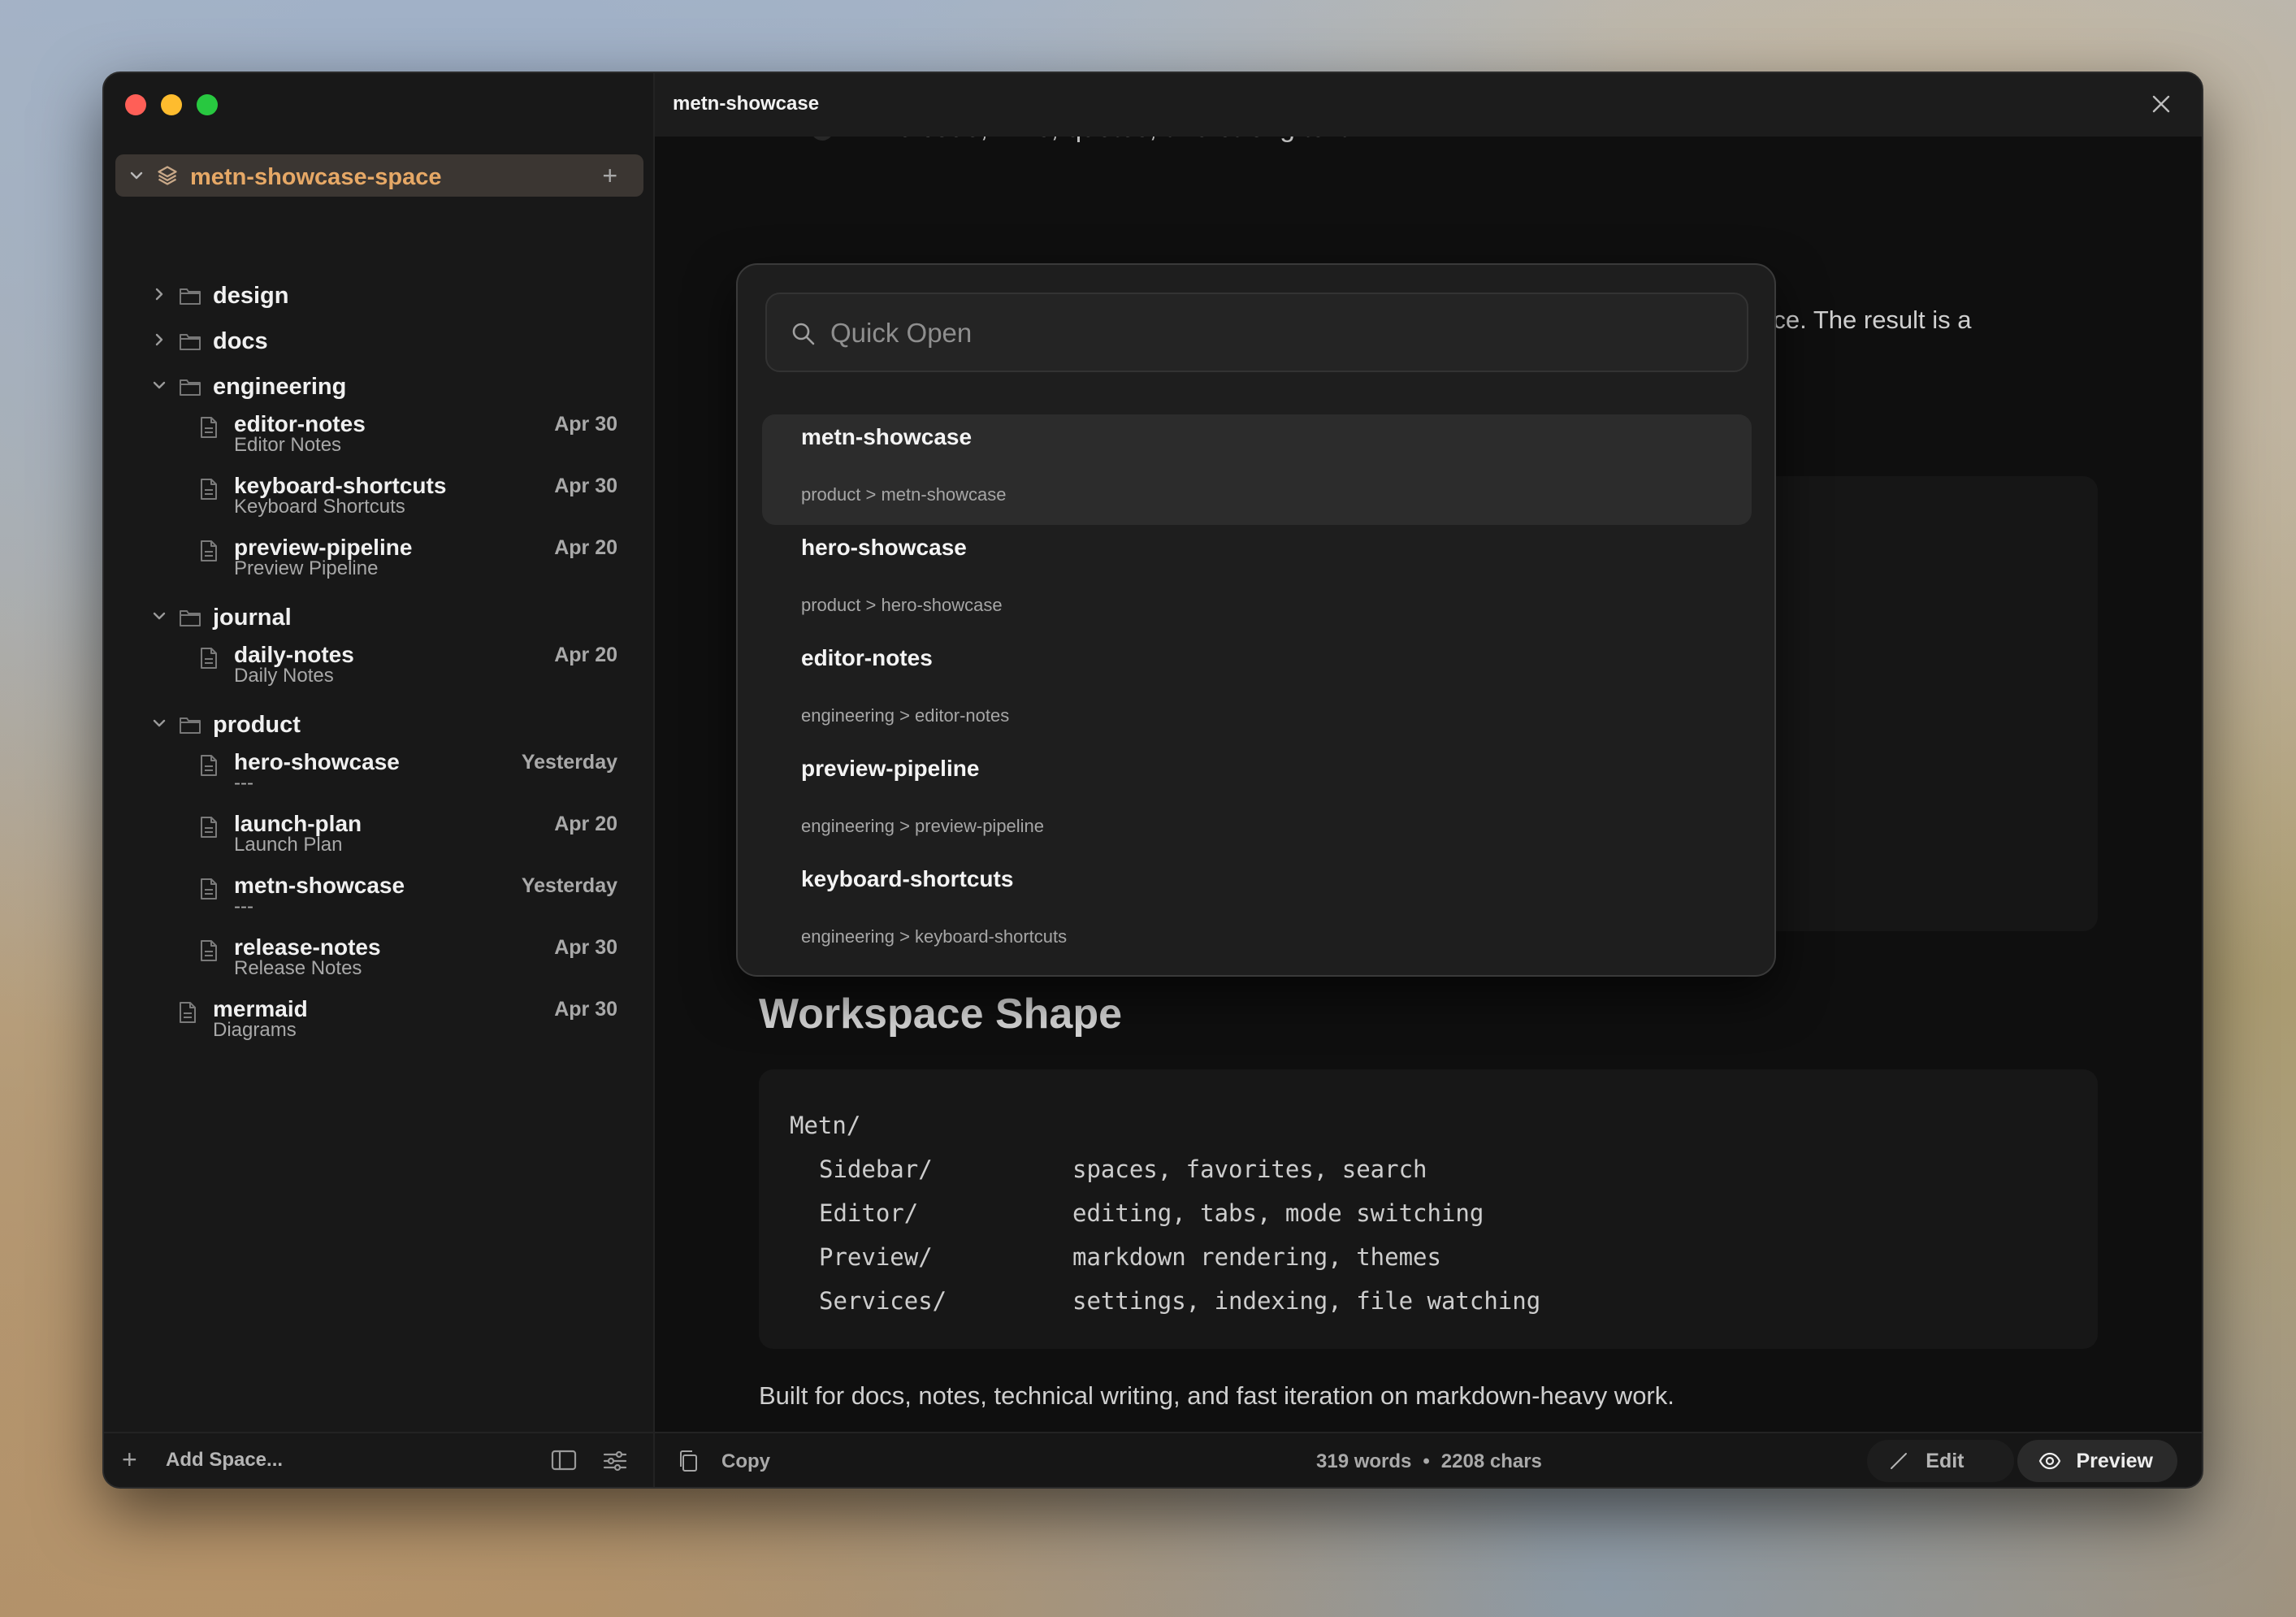  Describe the element at coordinates (135, 105) in the screenshot. I see `close-window-button` at that location.